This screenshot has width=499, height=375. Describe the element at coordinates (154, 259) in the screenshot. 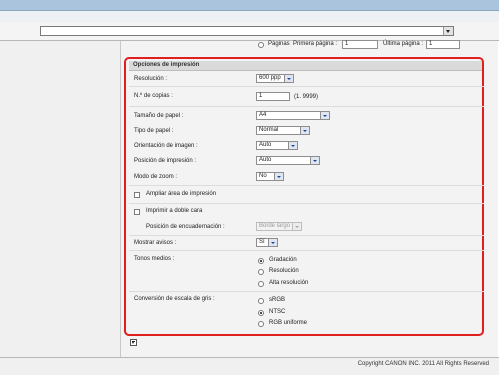

I see `halftones-label: Tonos medios :` at that location.